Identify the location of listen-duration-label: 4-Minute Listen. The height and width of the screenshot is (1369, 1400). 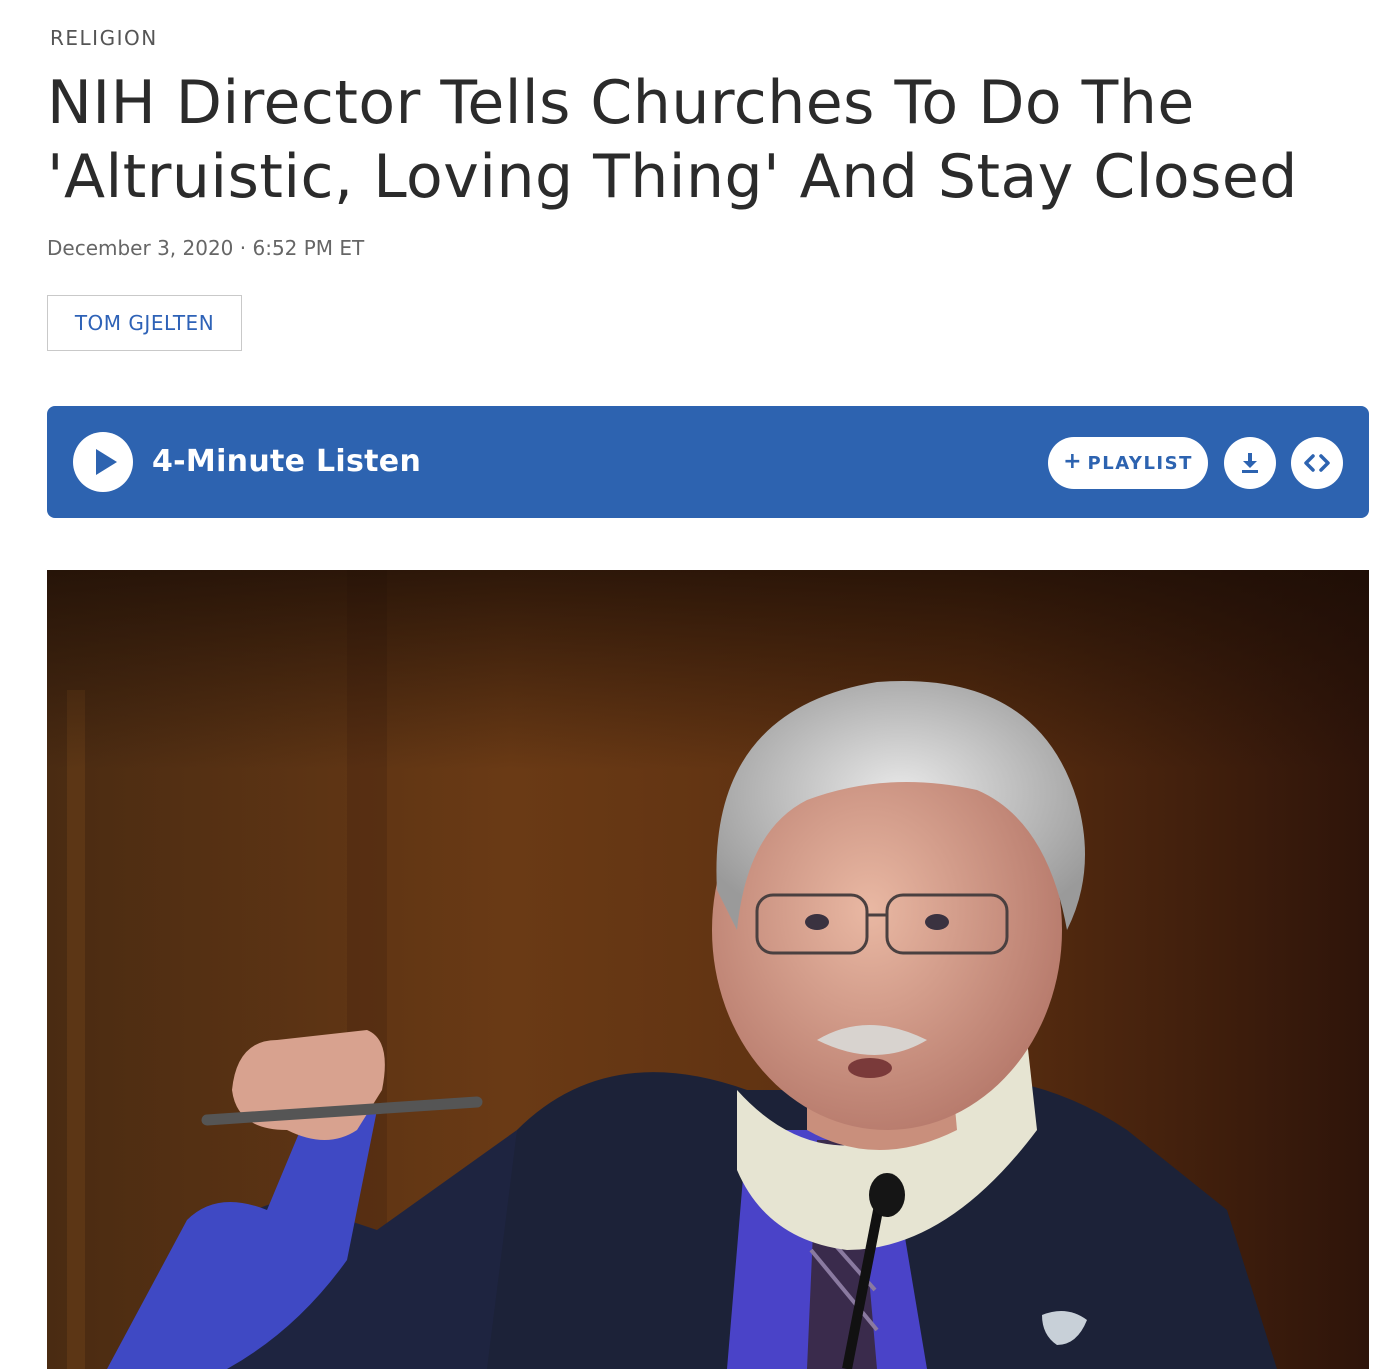
(287, 461).